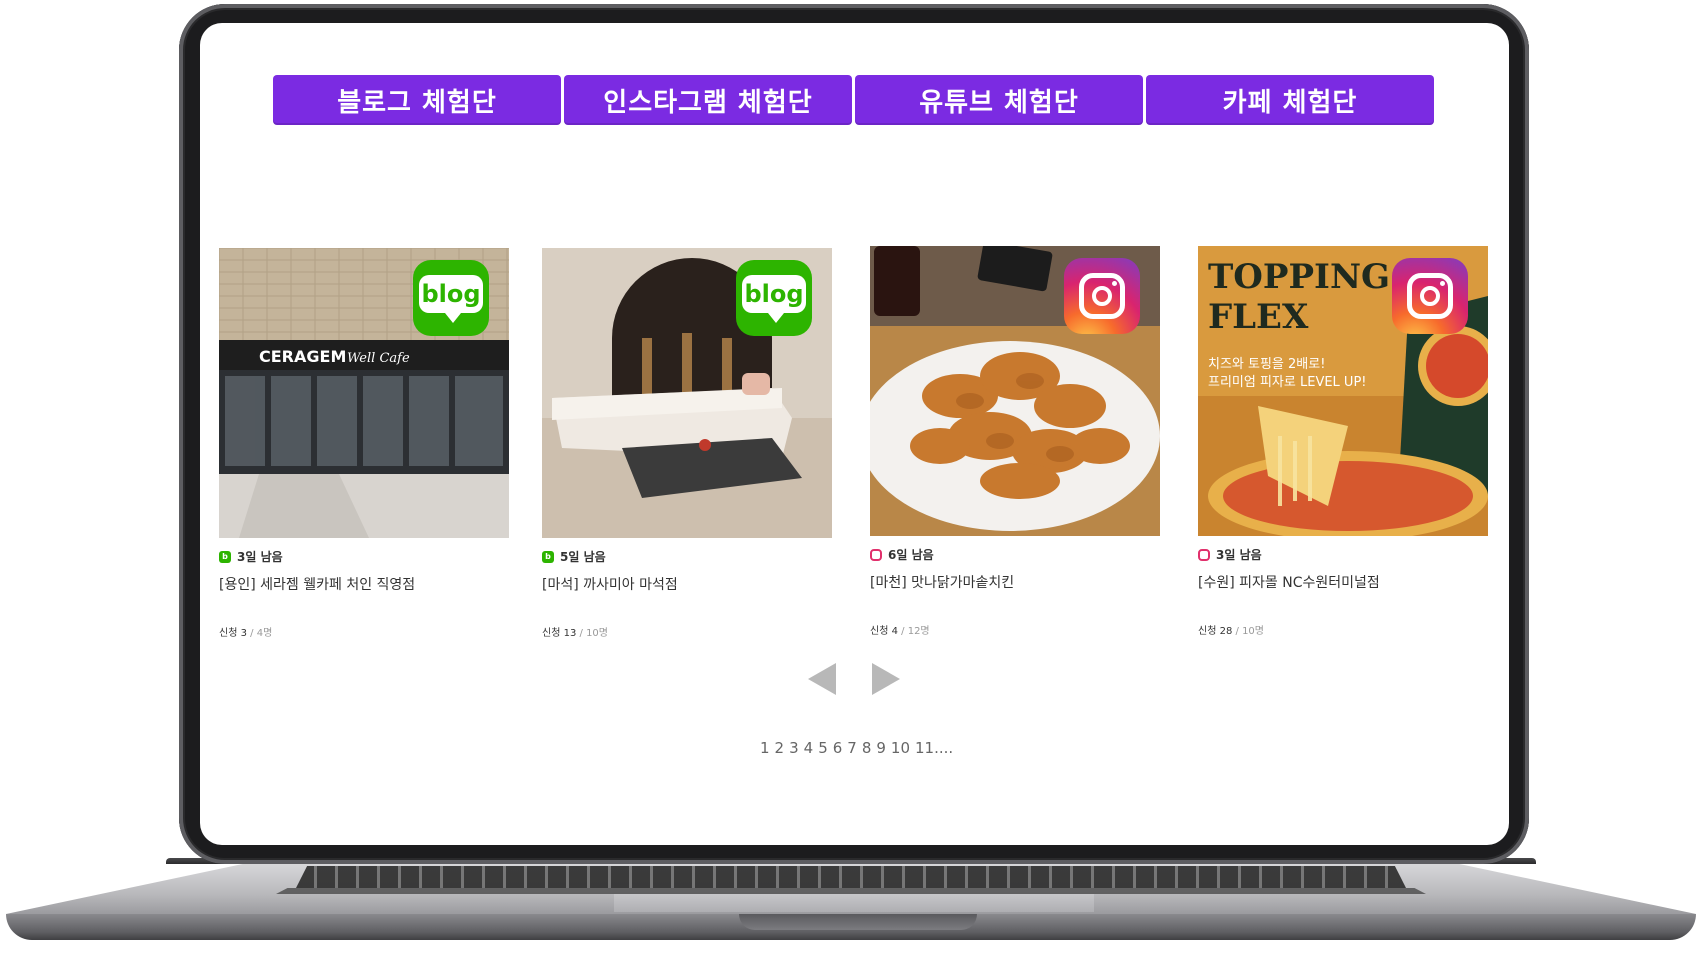 The width and height of the screenshot is (1703, 959). Describe the element at coordinates (687, 584) in the screenshot. I see `campaign-title: [마석] 까사미아 마석점` at that location.